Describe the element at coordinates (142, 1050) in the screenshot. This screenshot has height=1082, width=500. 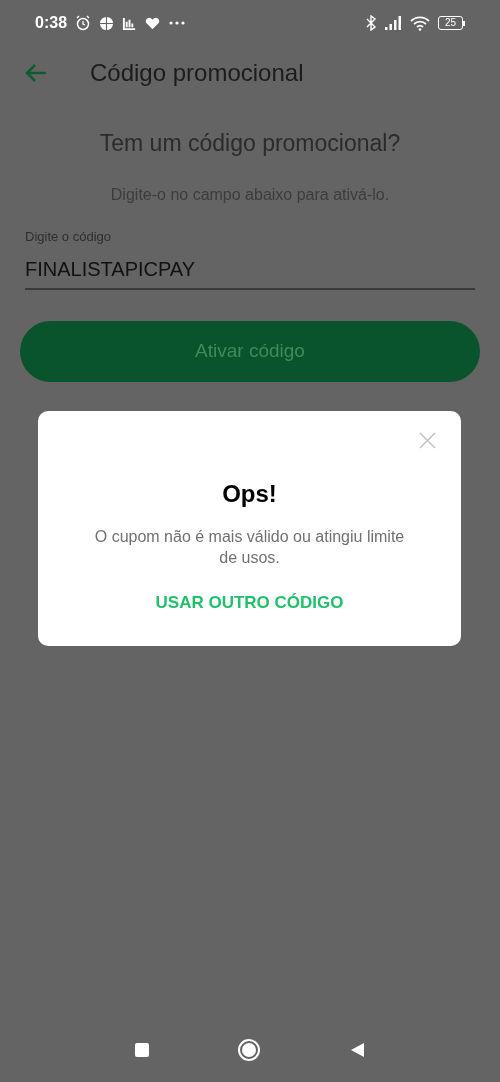
I see `recents-icon` at that location.